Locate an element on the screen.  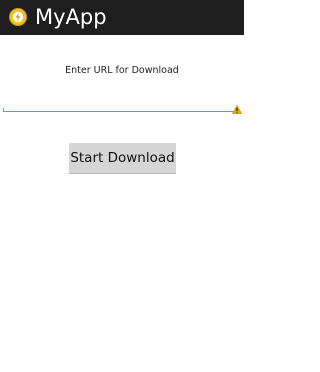
app-title: MyApp is located at coordinates (71, 17).